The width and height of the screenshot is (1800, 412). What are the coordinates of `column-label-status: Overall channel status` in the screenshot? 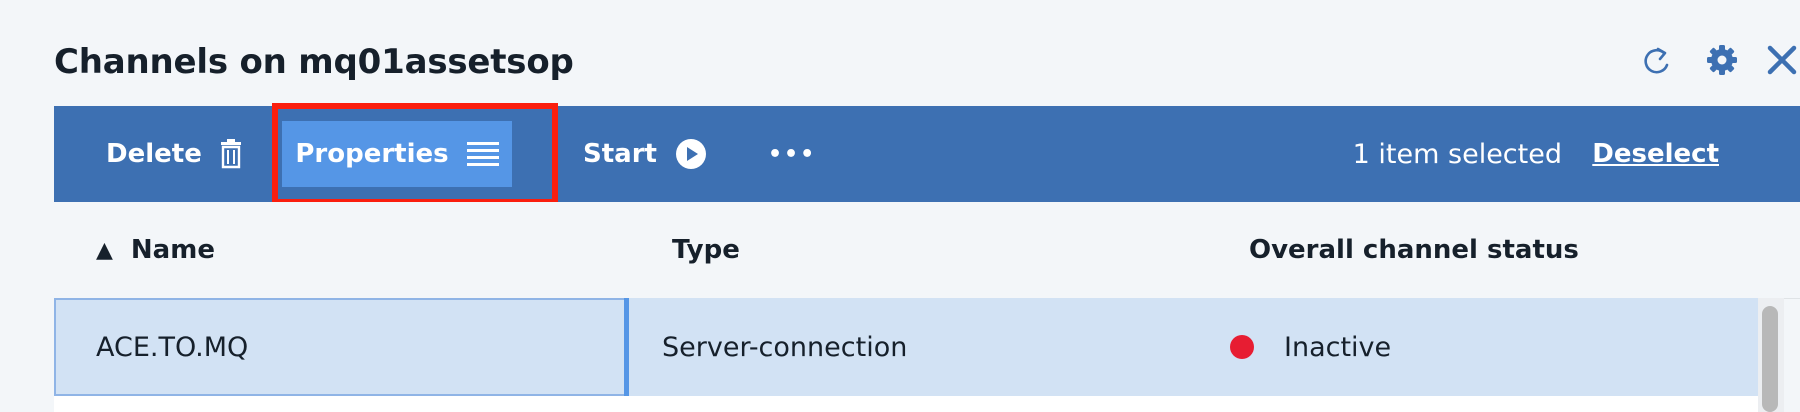 It's located at (1414, 250).